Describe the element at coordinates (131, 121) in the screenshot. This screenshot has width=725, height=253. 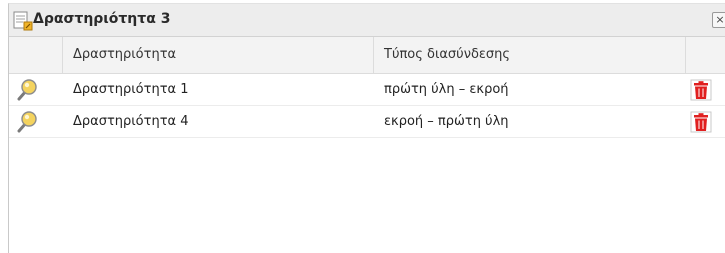
I see `activity-name: Δραστηριότητα 4` at that location.